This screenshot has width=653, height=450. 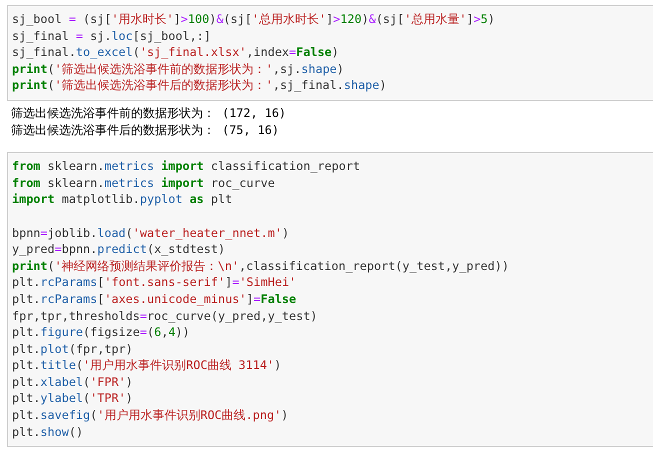 What do you see at coordinates (72, 349) in the screenshot?
I see `code-line: plt.plot(fpr,tpr)` at bounding box center [72, 349].